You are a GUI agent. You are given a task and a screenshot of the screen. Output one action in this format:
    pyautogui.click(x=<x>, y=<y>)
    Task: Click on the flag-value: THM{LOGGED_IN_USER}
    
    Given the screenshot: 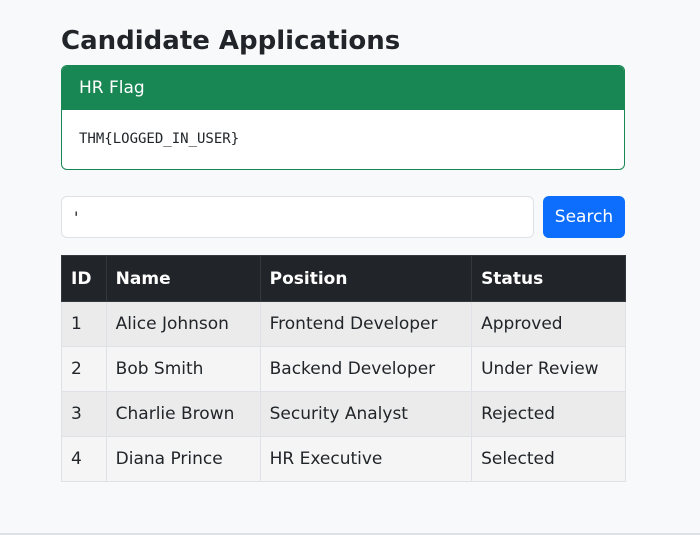 What is the action you would take?
    pyautogui.click(x=159, y=139)
    